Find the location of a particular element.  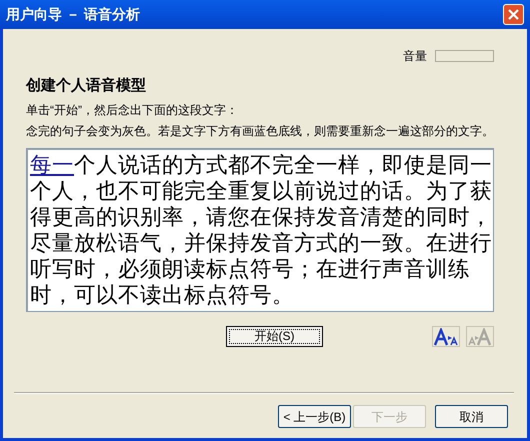

window-title: 用户向导 － 语音分析 is located at coordinates (73, 14).